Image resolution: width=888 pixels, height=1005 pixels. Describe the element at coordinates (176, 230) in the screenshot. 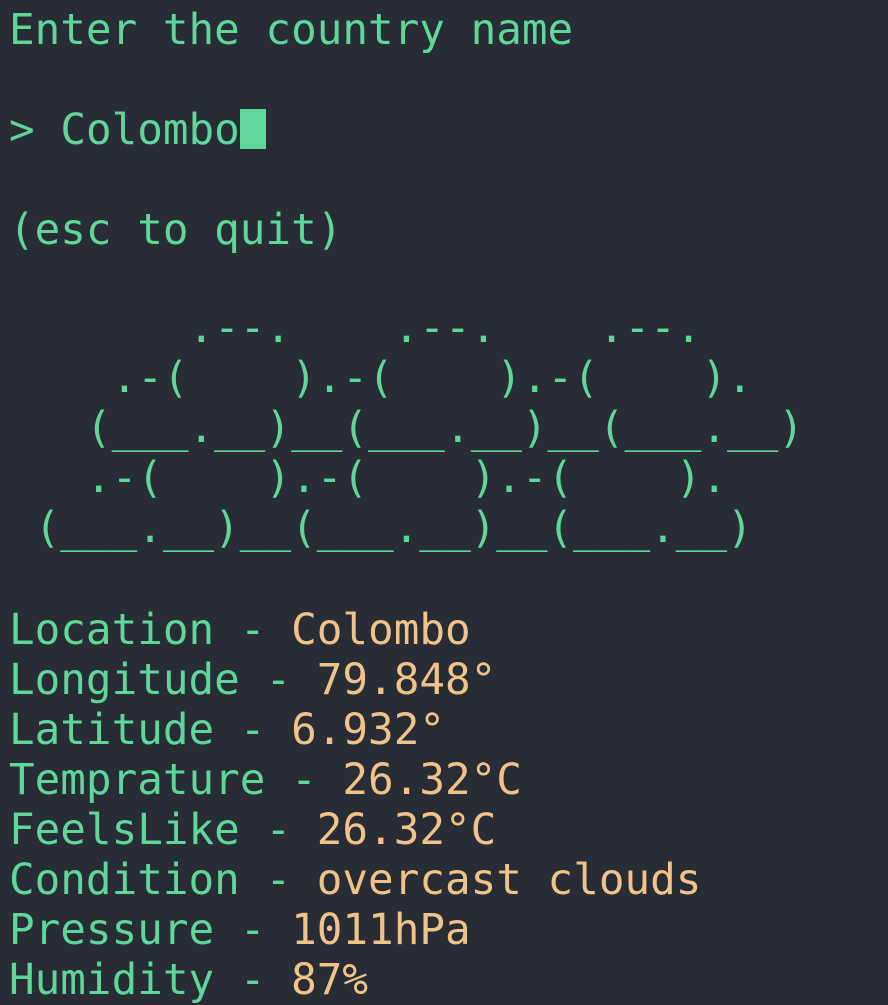

I see `quit-hint: (esc to quit)` at that location.